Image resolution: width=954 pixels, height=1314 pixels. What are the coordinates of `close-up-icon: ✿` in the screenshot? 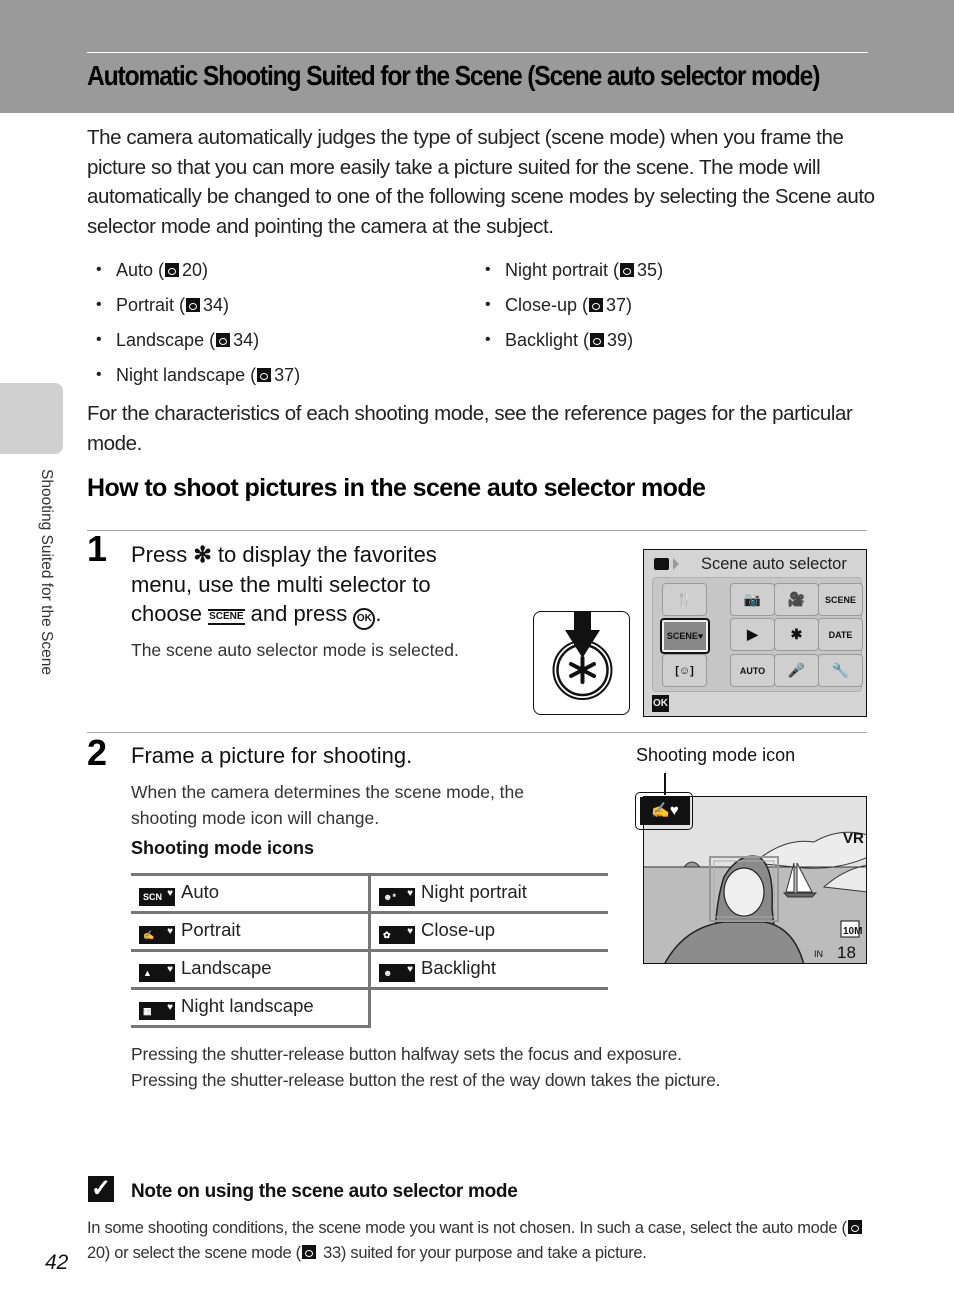 It's located at (397, 933).